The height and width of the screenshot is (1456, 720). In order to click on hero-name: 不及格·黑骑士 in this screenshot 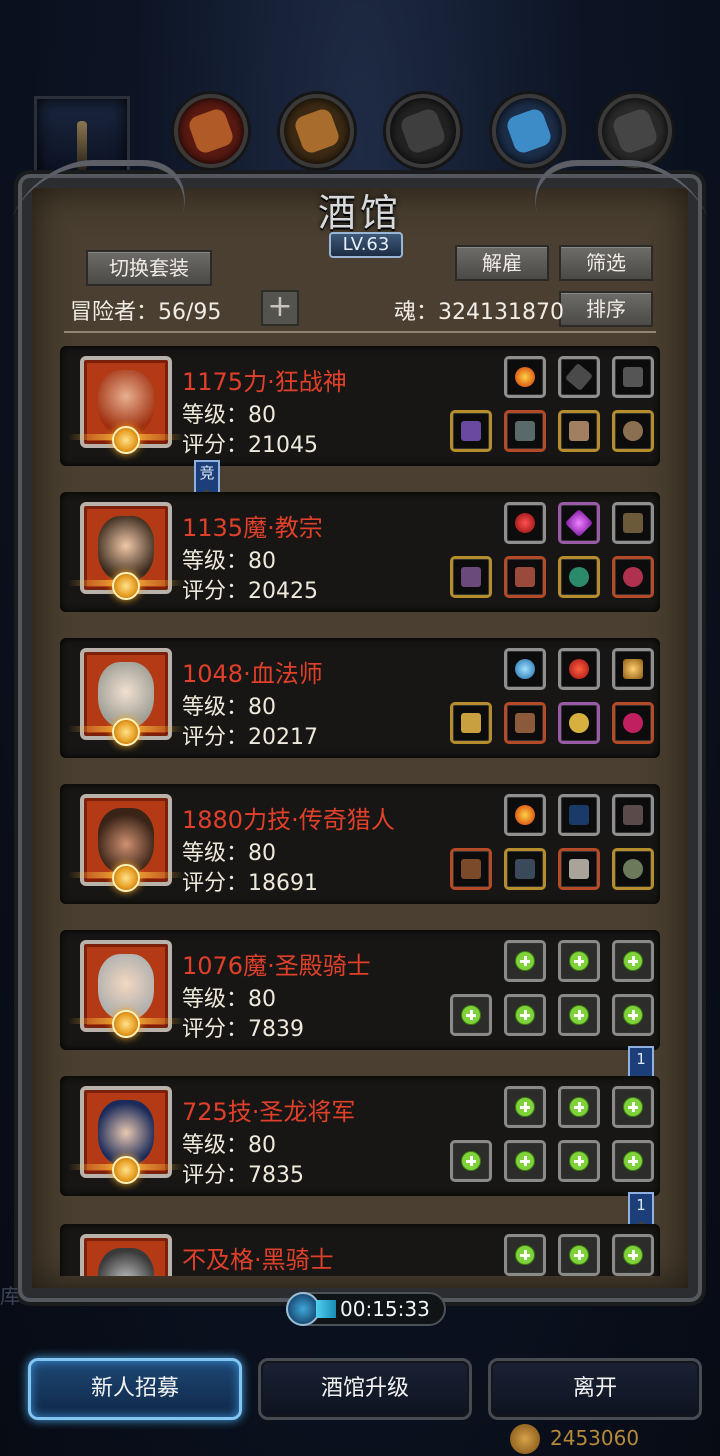, I will do `click(258, 1260)`.